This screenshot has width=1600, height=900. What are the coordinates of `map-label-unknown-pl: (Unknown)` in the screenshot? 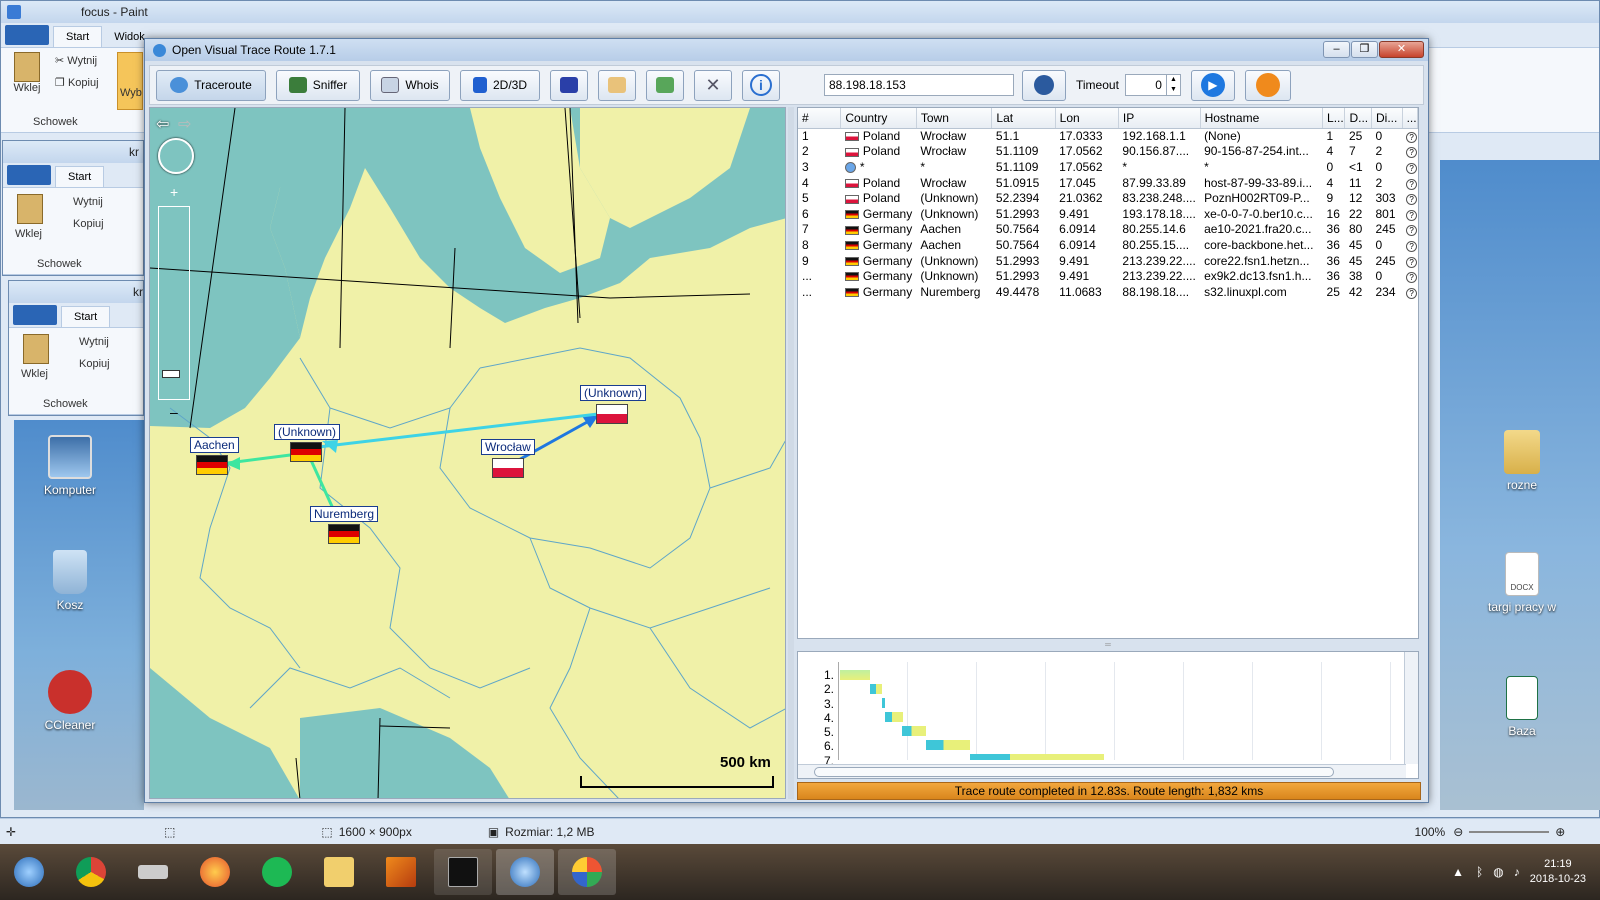 It's located at (613, 393).